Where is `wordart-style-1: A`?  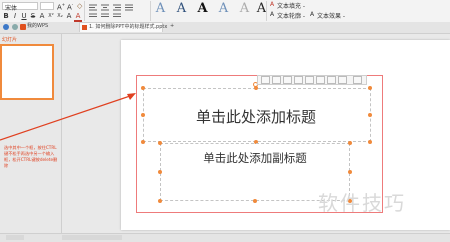 wordart-style-1: A is located at coordinates (160, 9).